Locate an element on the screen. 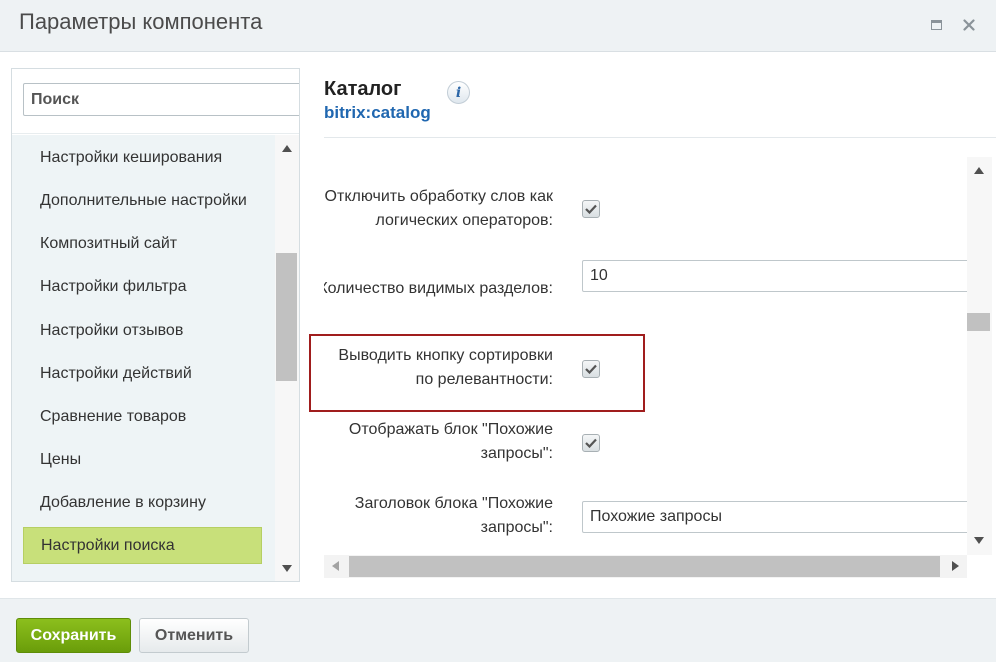 This screenshot has height=662, width=996. checkbox-similar-block is located at coordinates (591, 443).